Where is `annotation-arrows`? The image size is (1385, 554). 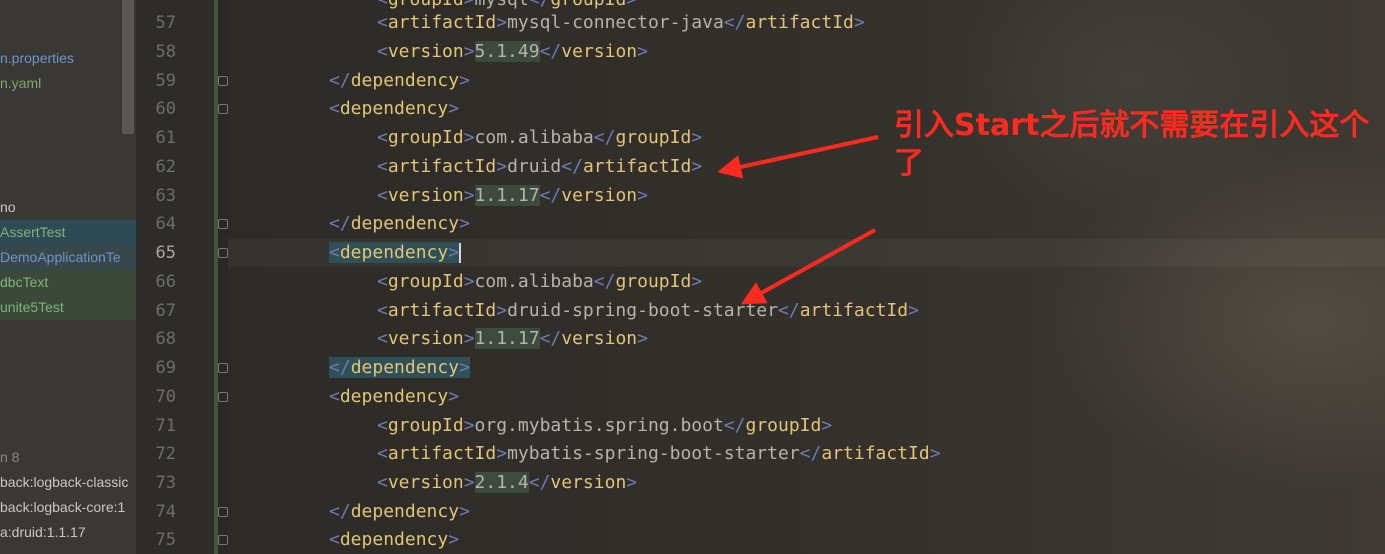 annotation-arrows is located at coordinates (798, 220).